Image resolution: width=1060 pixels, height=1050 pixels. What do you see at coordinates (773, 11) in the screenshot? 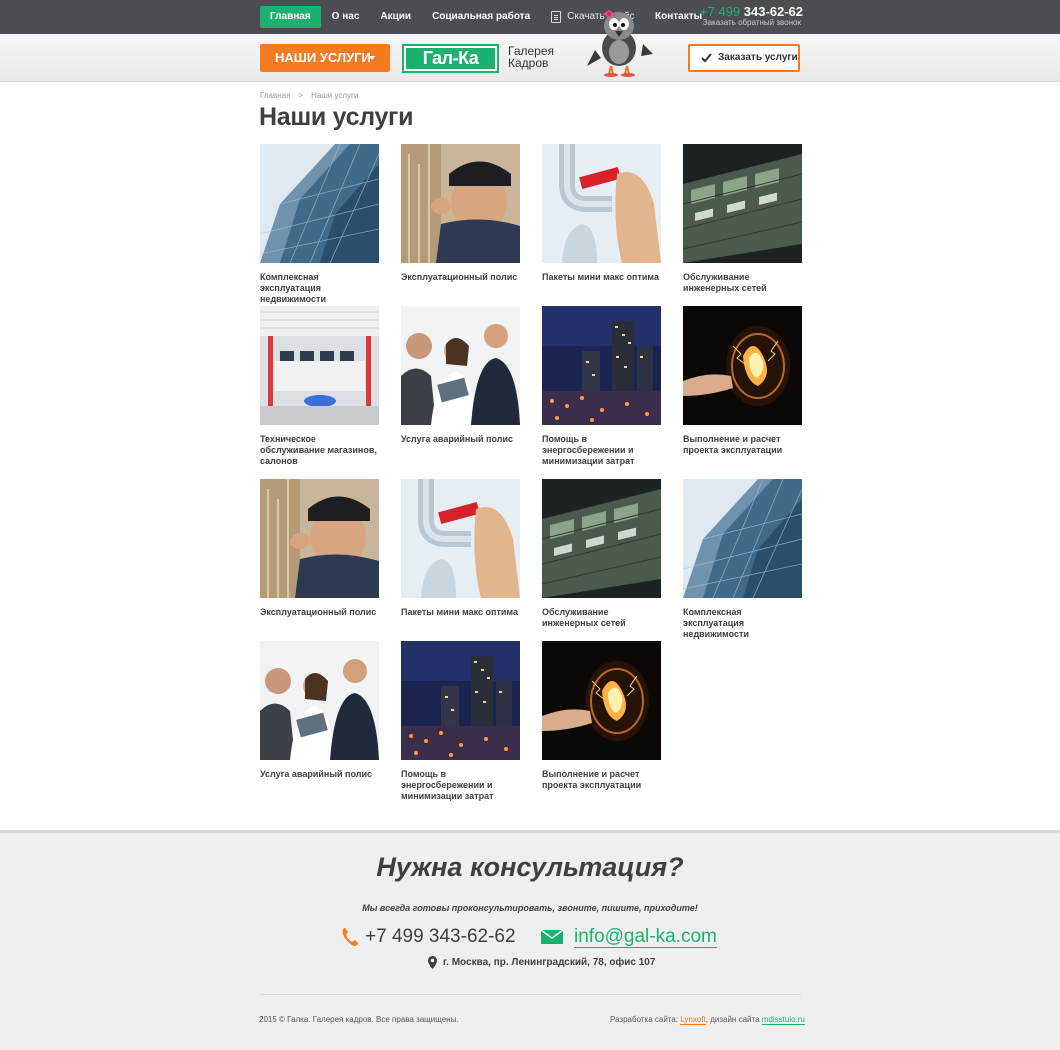
I see `phone-number: 343-62-62` at bounding box center [773, 11].